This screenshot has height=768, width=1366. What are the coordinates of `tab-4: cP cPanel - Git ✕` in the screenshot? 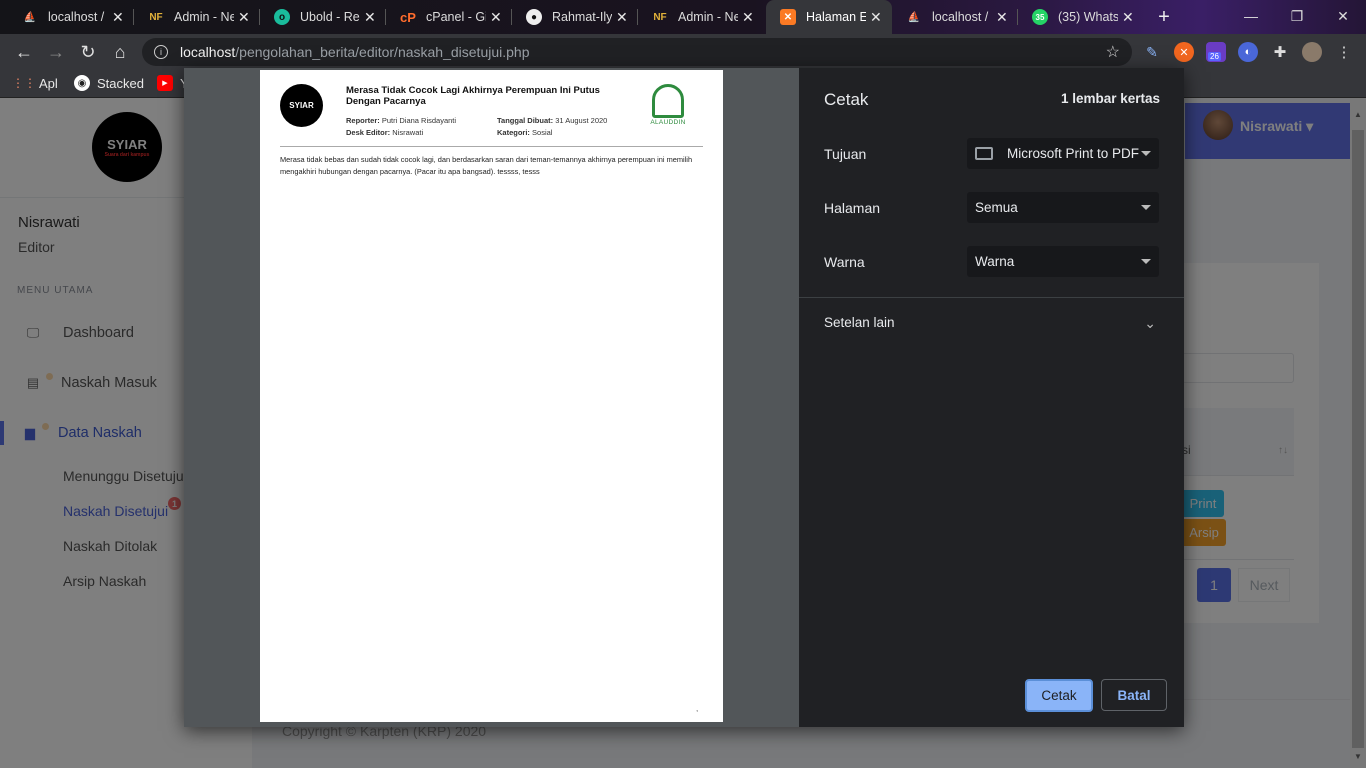 It's located at (449, 17).